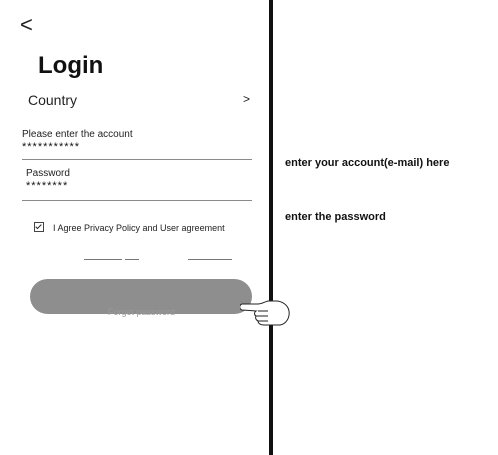 Image resolution: width=498 pixels, height=455 pixels. I want to click on agreement-checkbox, so click(39, 227).